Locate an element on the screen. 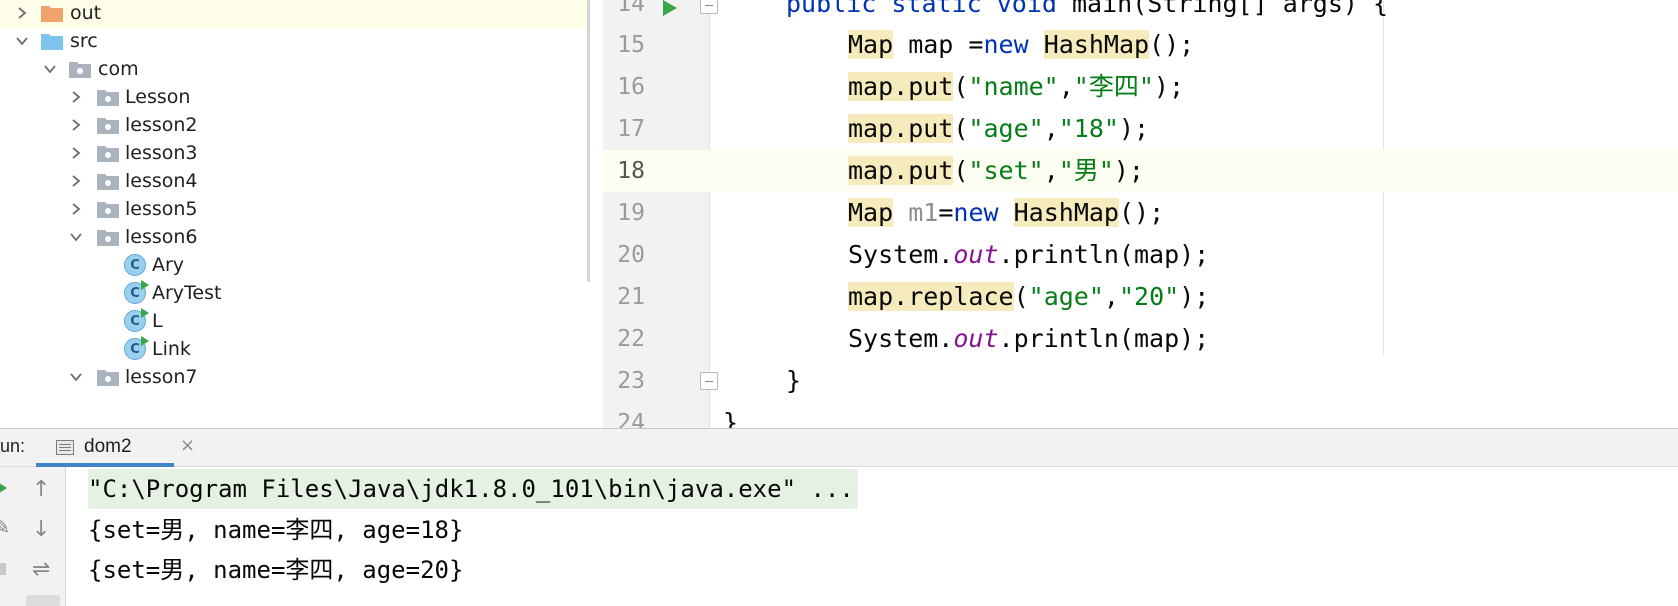 This screenshot has height=606, width=1678. tree-item-lesson2: lesson2 is located at coordinates (295, 125).